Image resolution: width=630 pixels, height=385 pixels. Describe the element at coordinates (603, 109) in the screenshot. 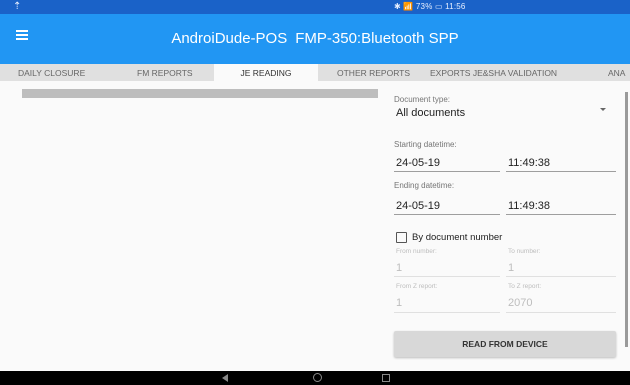

I see `dropdown-arrow-icon` at that location.